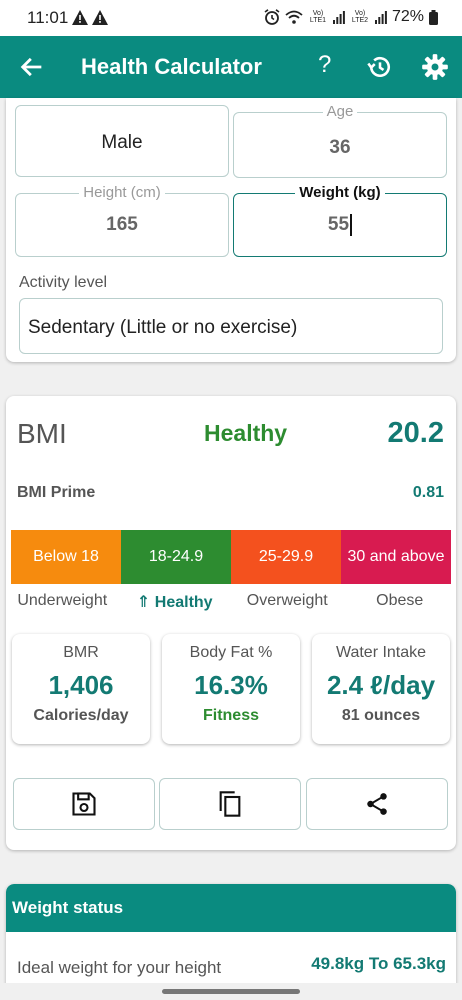 This screenshot has width=462, height=1000. Describe the element at coordinates (360, 17) in the screenshot. I see `lte2-label: Vo) LTE2` at that location.